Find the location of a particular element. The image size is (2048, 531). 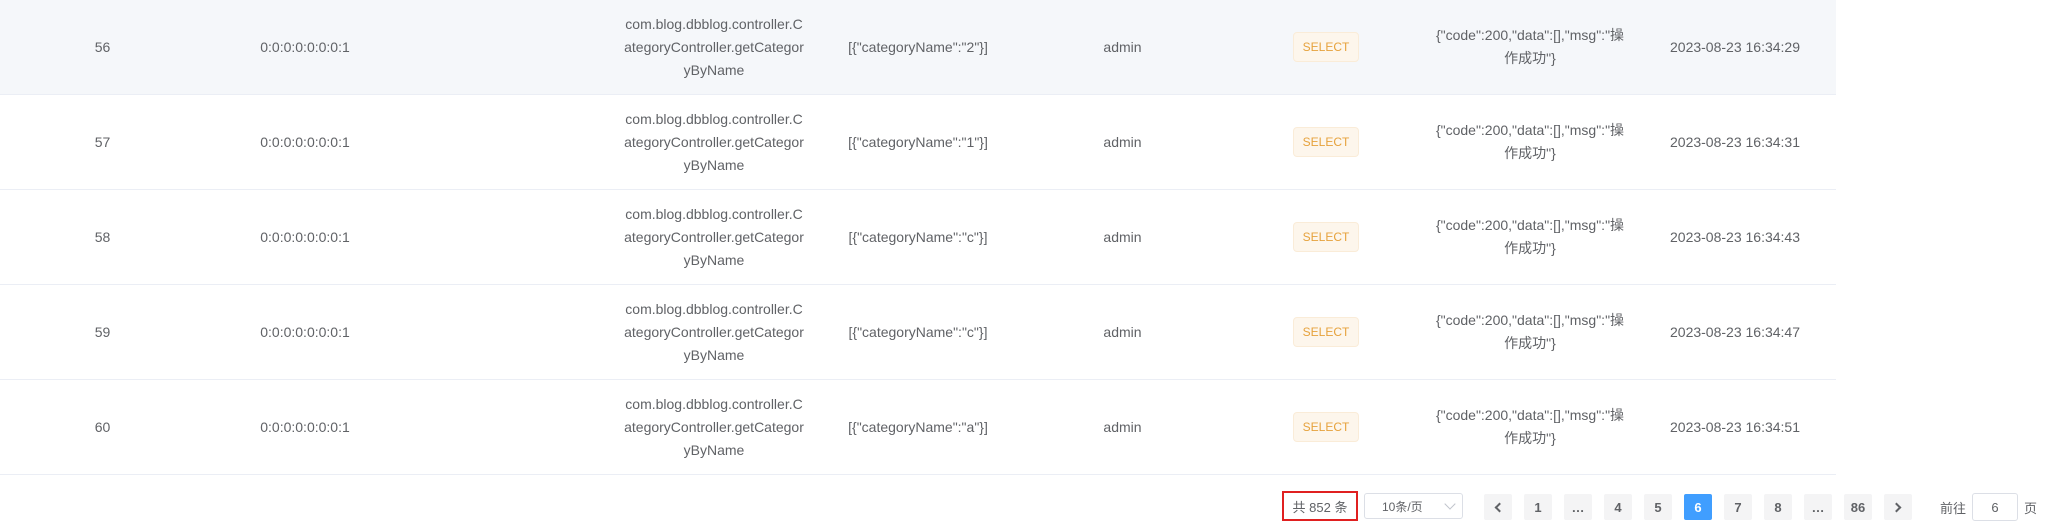

cell-time: 2023-08-23 16:34:29 is located at coordinates (1735, 46).